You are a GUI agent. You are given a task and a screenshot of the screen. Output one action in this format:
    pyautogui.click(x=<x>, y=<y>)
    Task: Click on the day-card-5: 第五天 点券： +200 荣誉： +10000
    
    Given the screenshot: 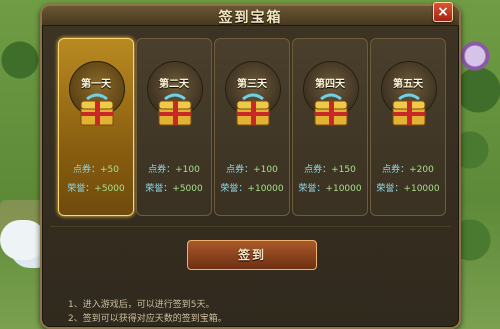 What is the action you would take?
    pyautogui.click(x=408, y=127)
    